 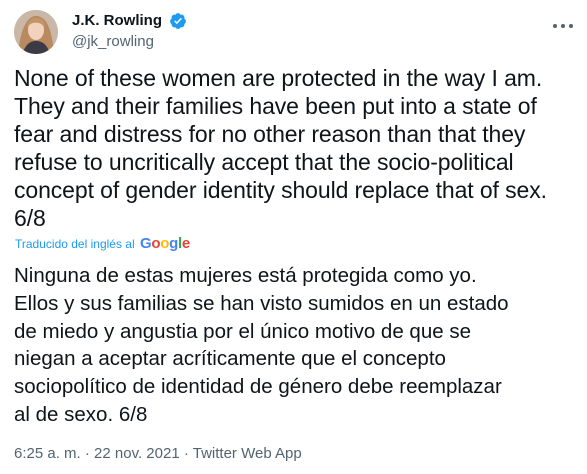 What do you see at coordinates (129, 42) in the screenshot?
I see `author-handle: @jk_rowling` at bounding box center [129, 42].